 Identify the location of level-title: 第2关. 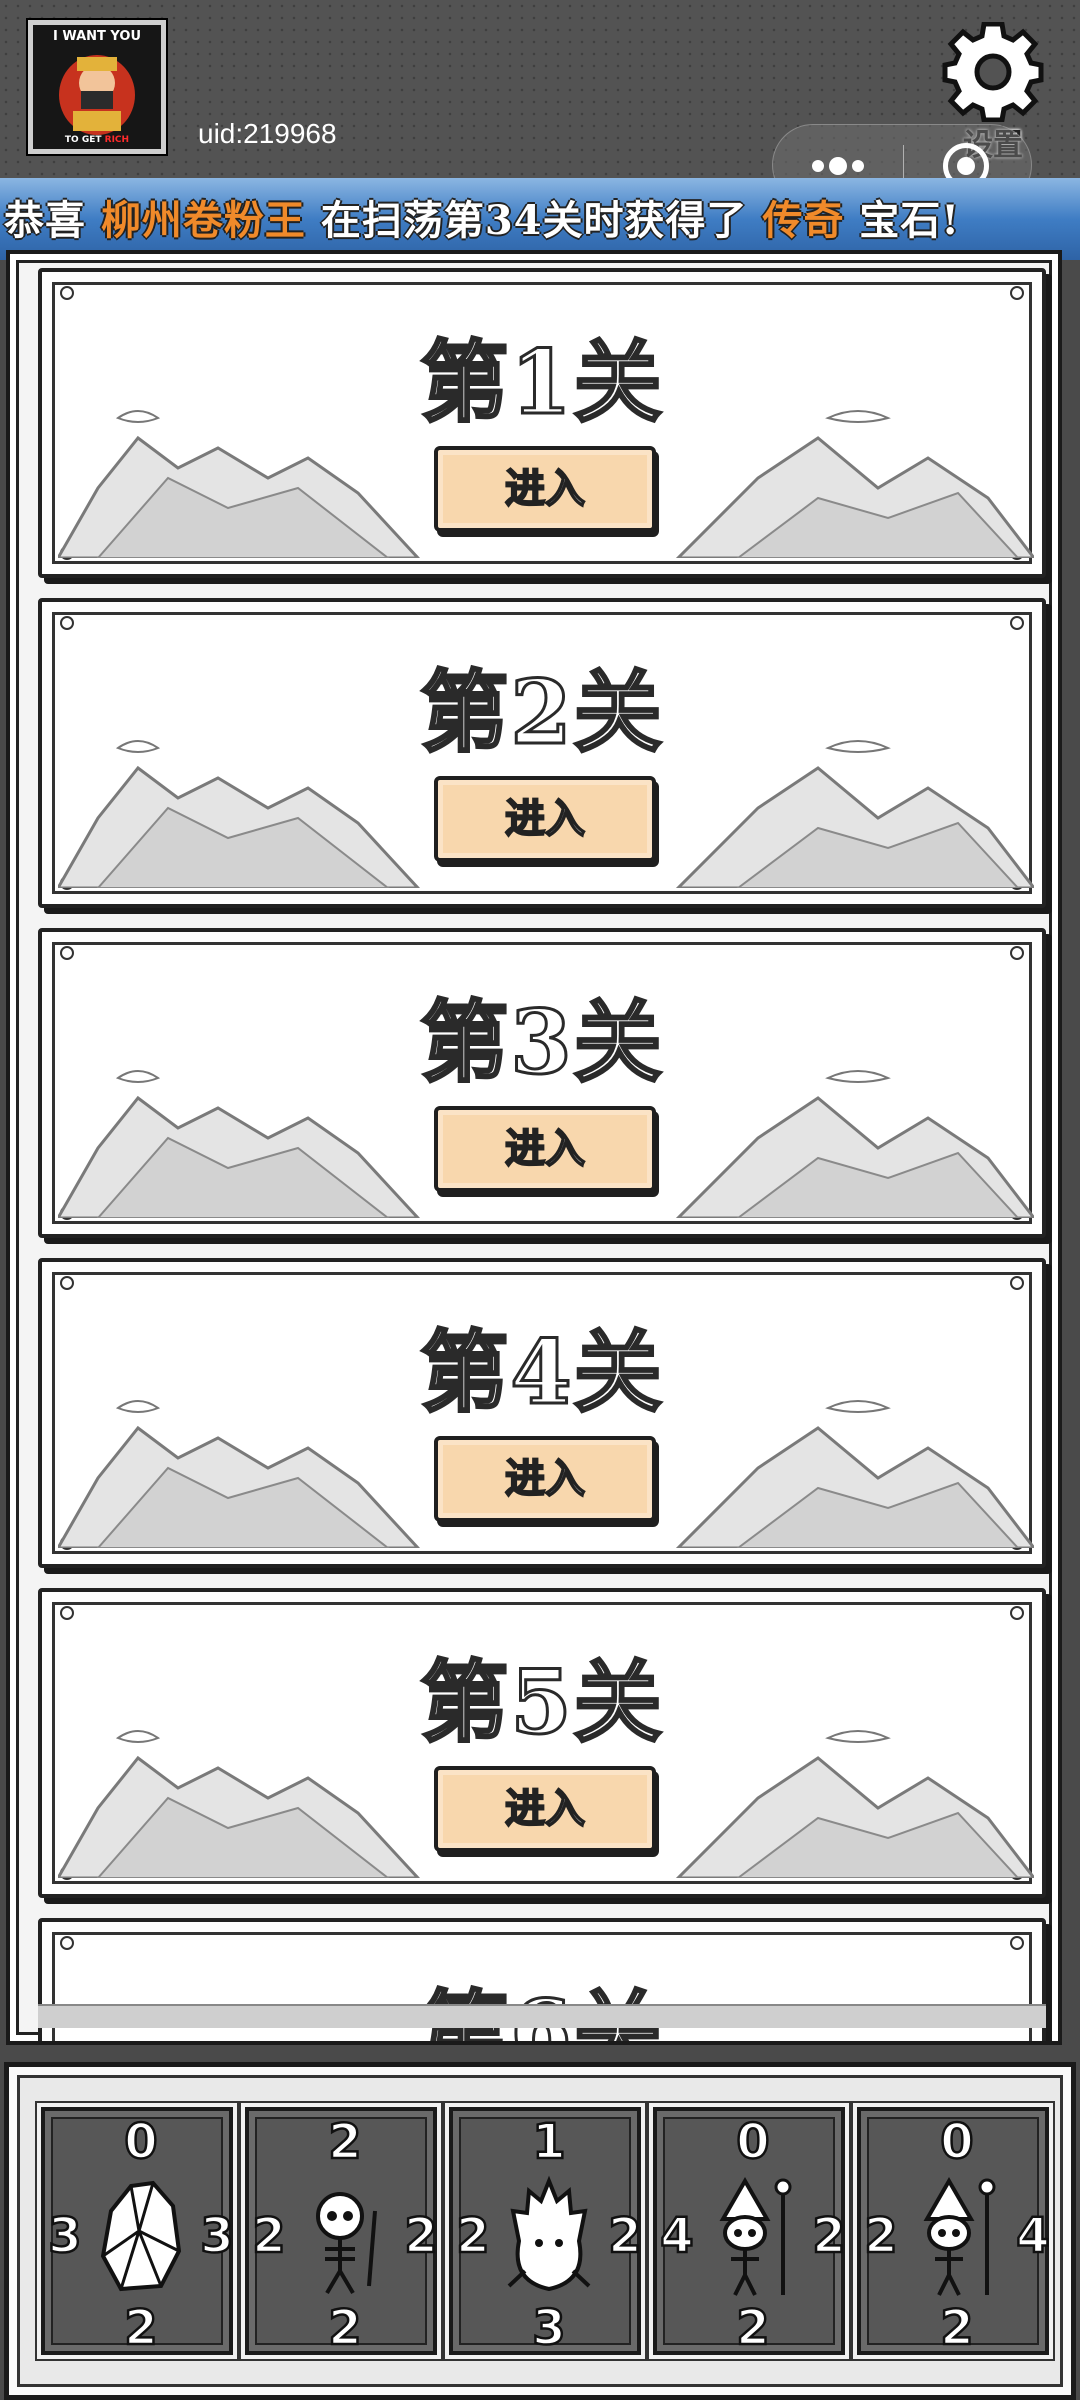
(541, 712).